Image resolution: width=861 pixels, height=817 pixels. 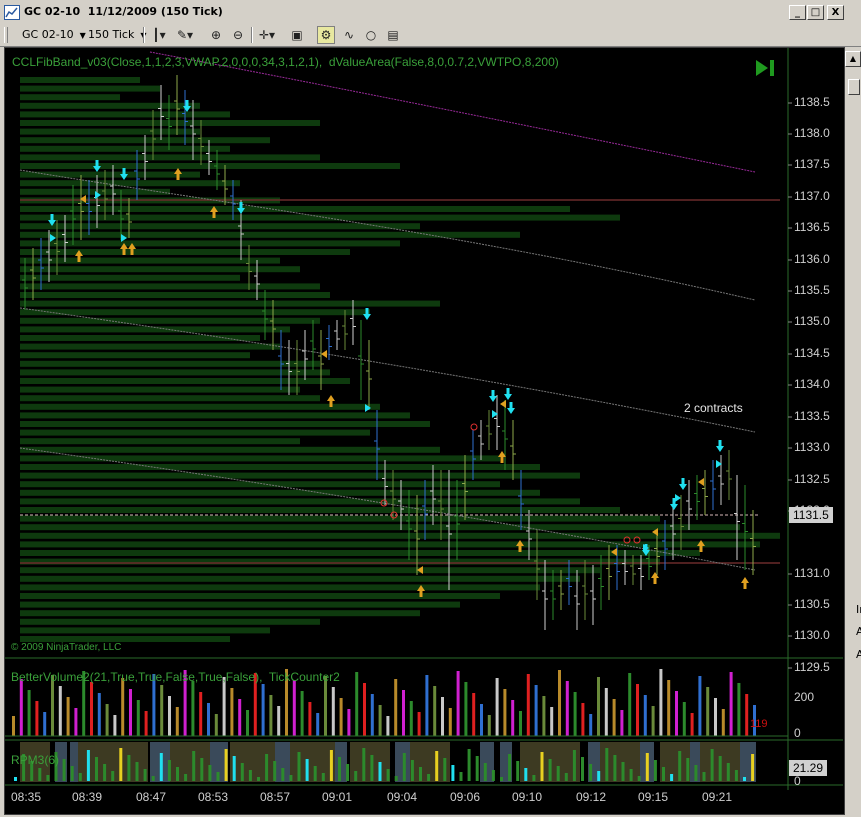 I want to click on play-icon, so click(x=765, y=68).